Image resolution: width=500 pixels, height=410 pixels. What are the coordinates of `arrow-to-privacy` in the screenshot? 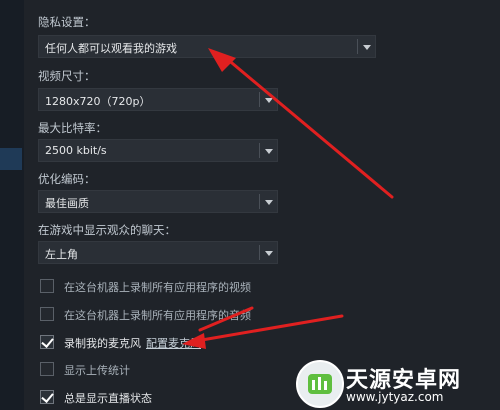 It's located at (301, 123).